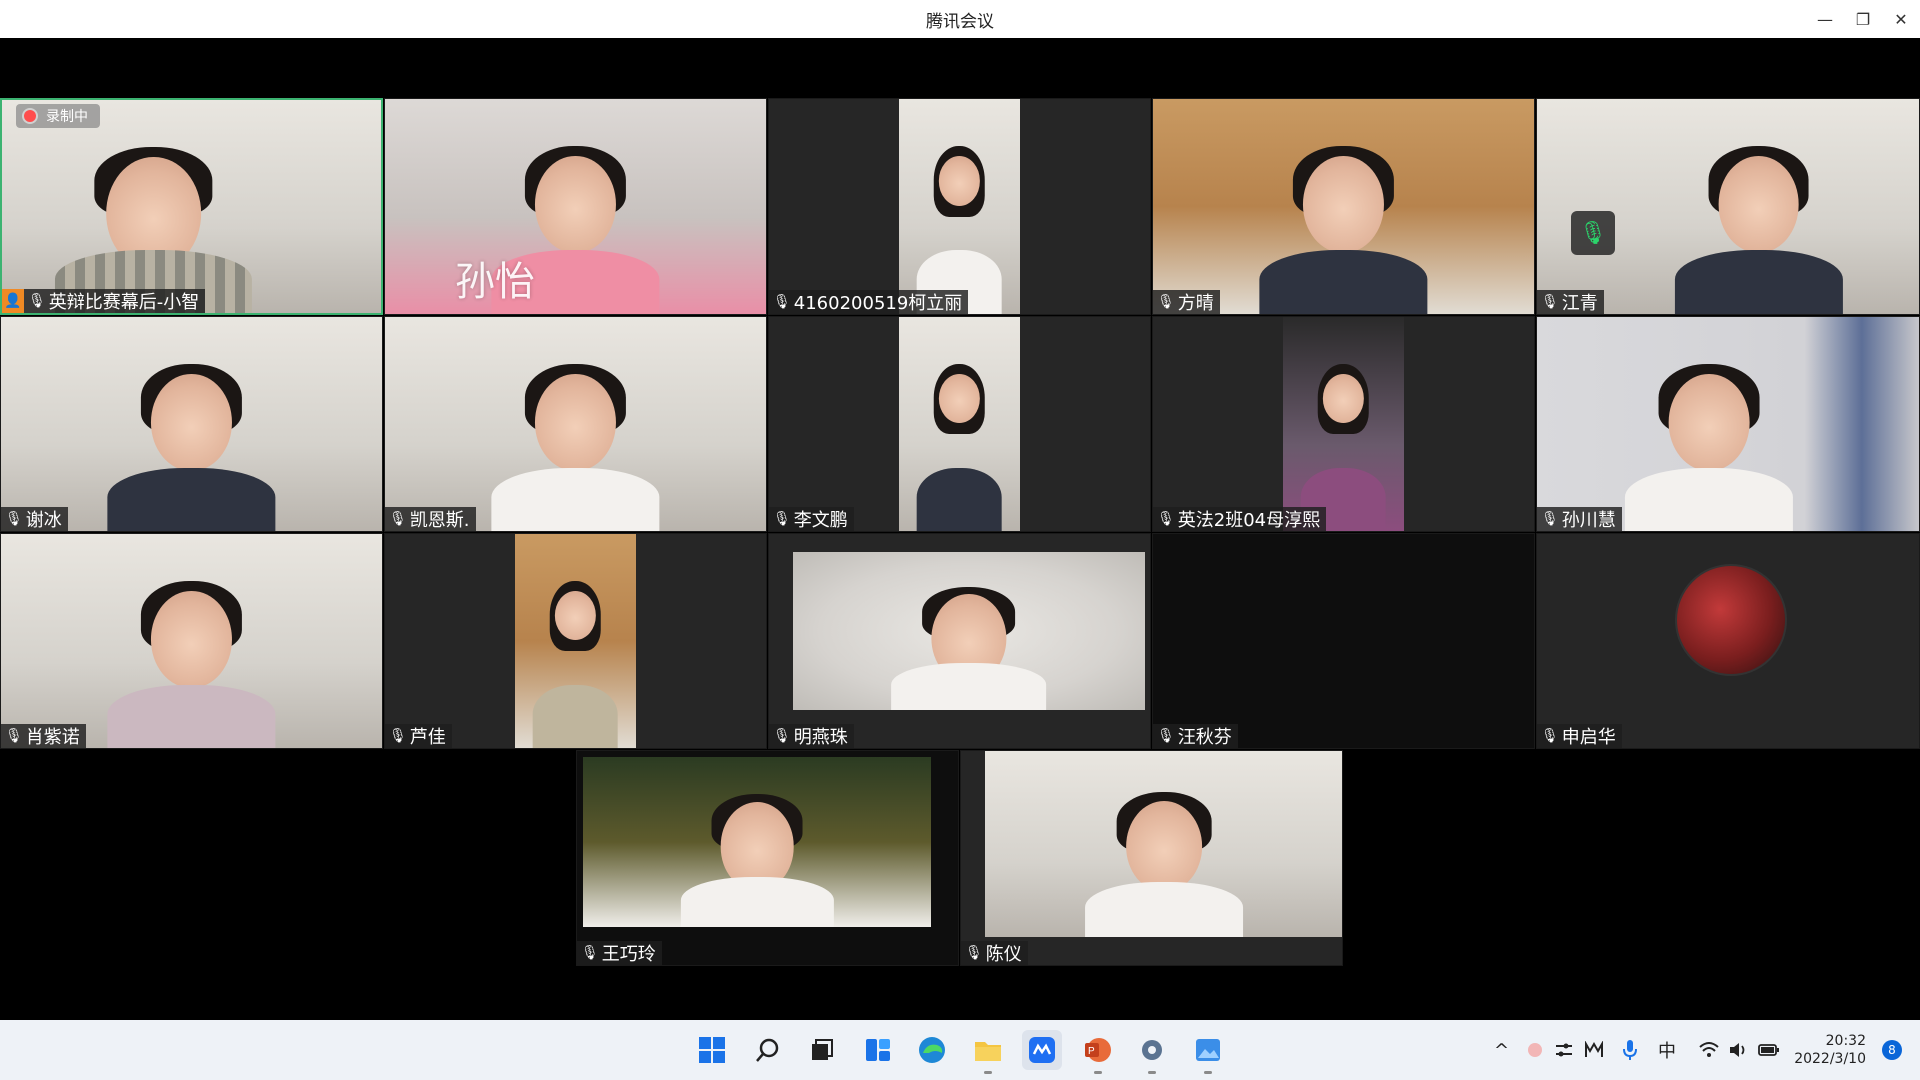 The image size is (1920, 1080). I want to click on video-tile: 🎙 陈仪, so click(1151, 858).